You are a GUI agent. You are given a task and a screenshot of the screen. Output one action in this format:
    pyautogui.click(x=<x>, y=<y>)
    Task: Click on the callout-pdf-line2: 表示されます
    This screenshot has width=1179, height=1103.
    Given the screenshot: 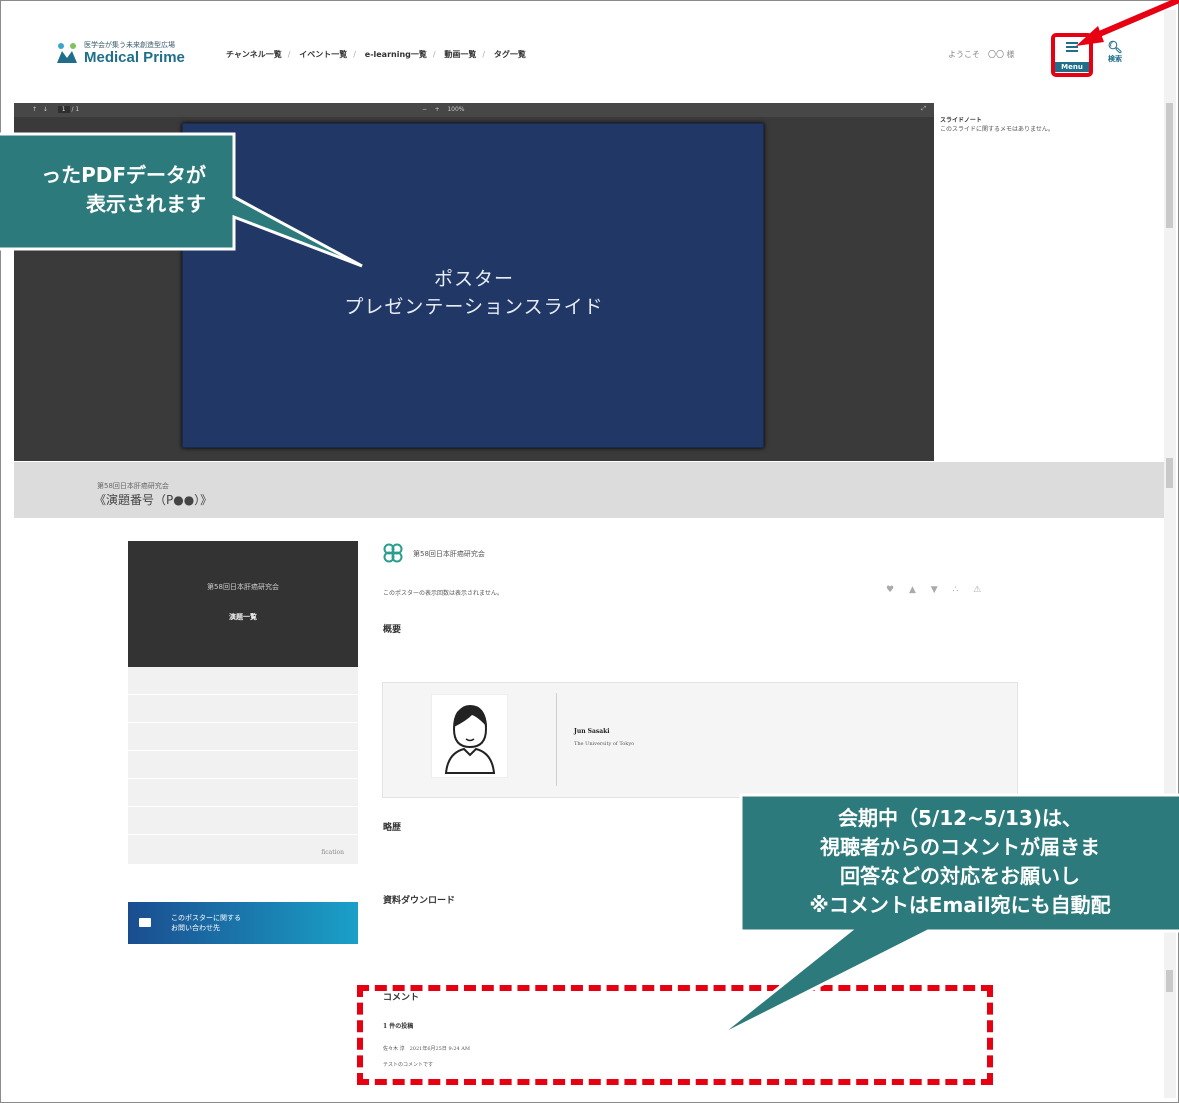 What is the action you would take?
    pyautogui.click(x=146, y=204)
    